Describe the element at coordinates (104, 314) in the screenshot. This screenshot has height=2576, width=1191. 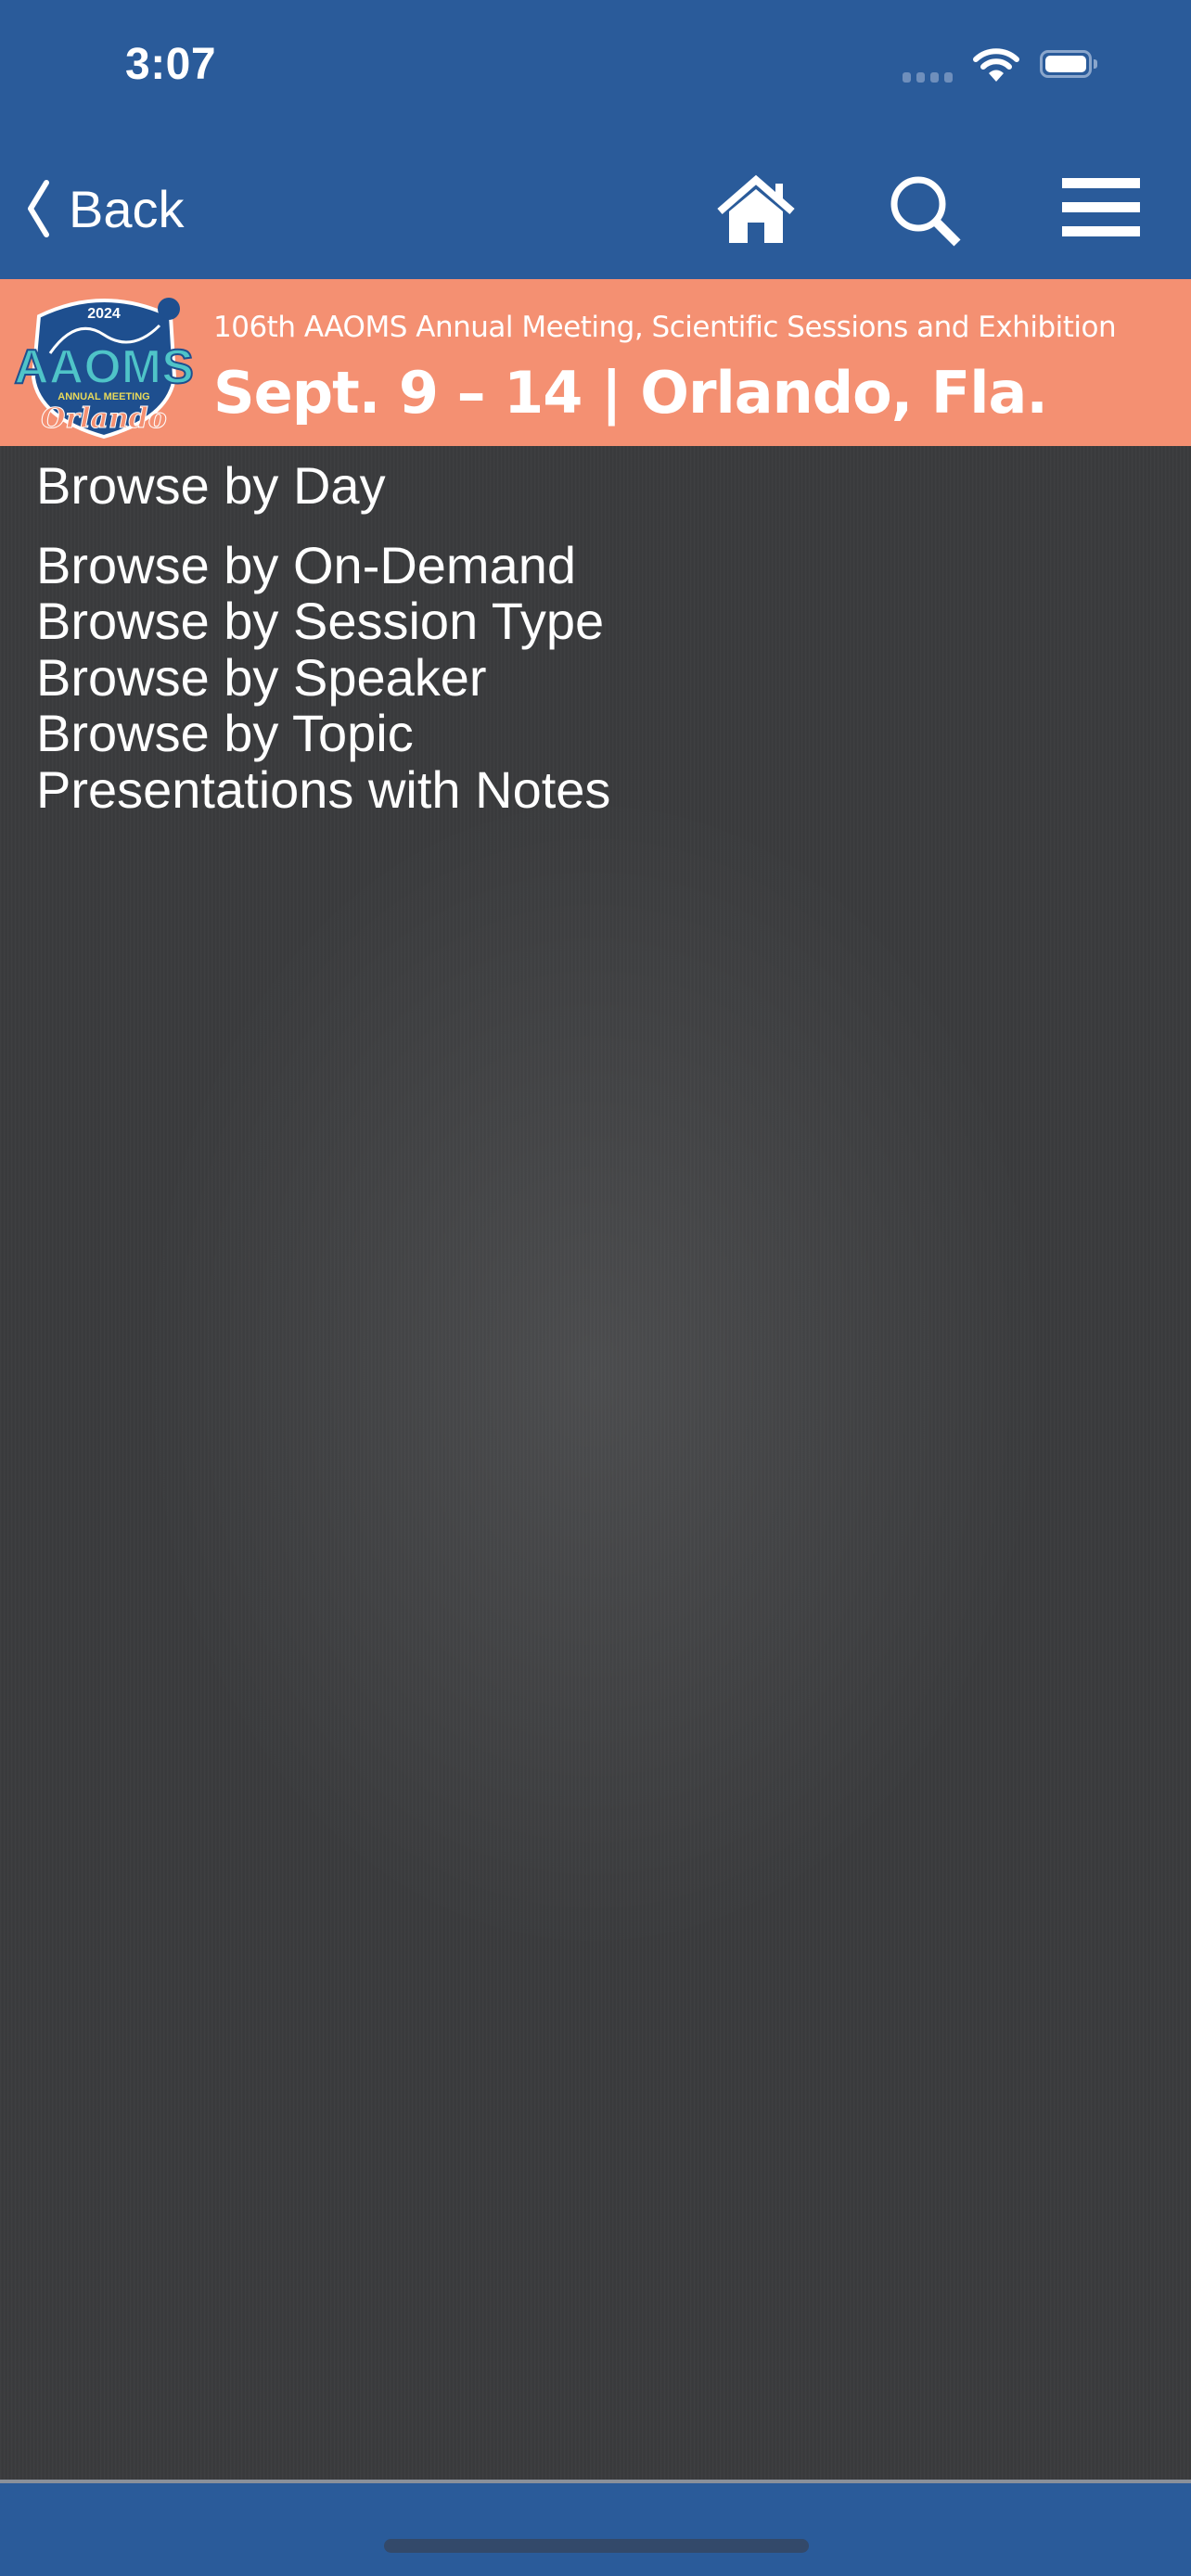
I see `logo-year: 2024` at that location.